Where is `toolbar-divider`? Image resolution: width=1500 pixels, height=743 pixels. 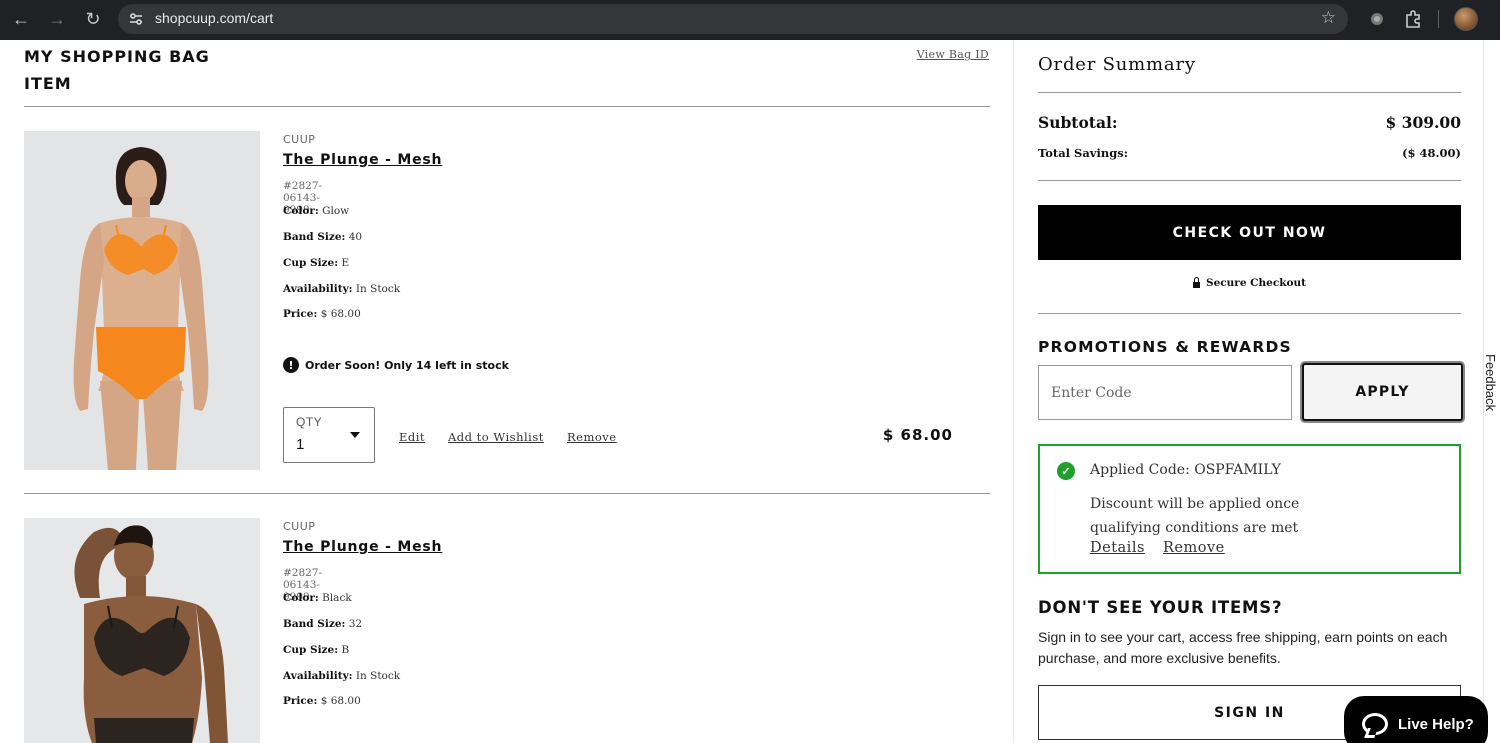 toolbar-divider is located at coordinates (1438, 19).